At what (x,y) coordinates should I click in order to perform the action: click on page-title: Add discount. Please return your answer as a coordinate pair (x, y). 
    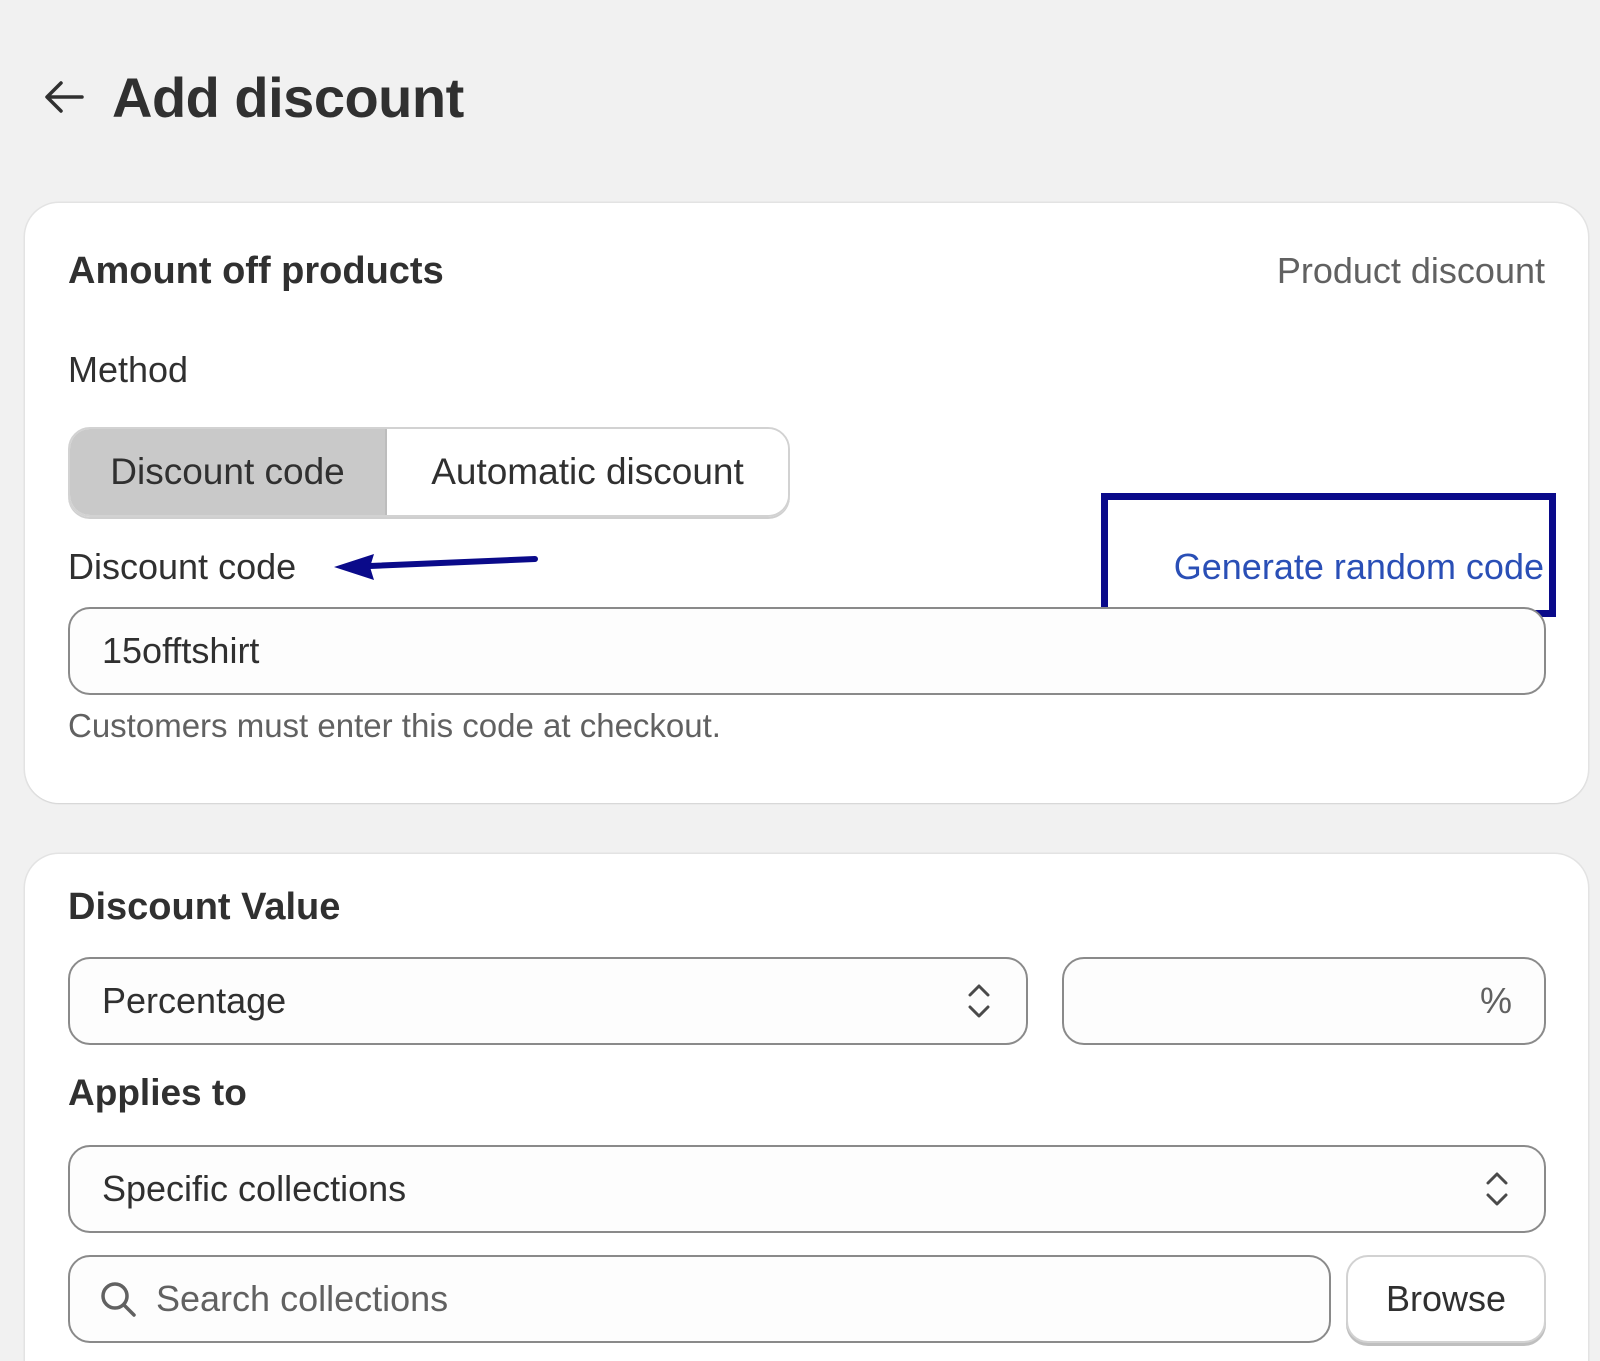
    Looking at the image, I should click on (288, 97).